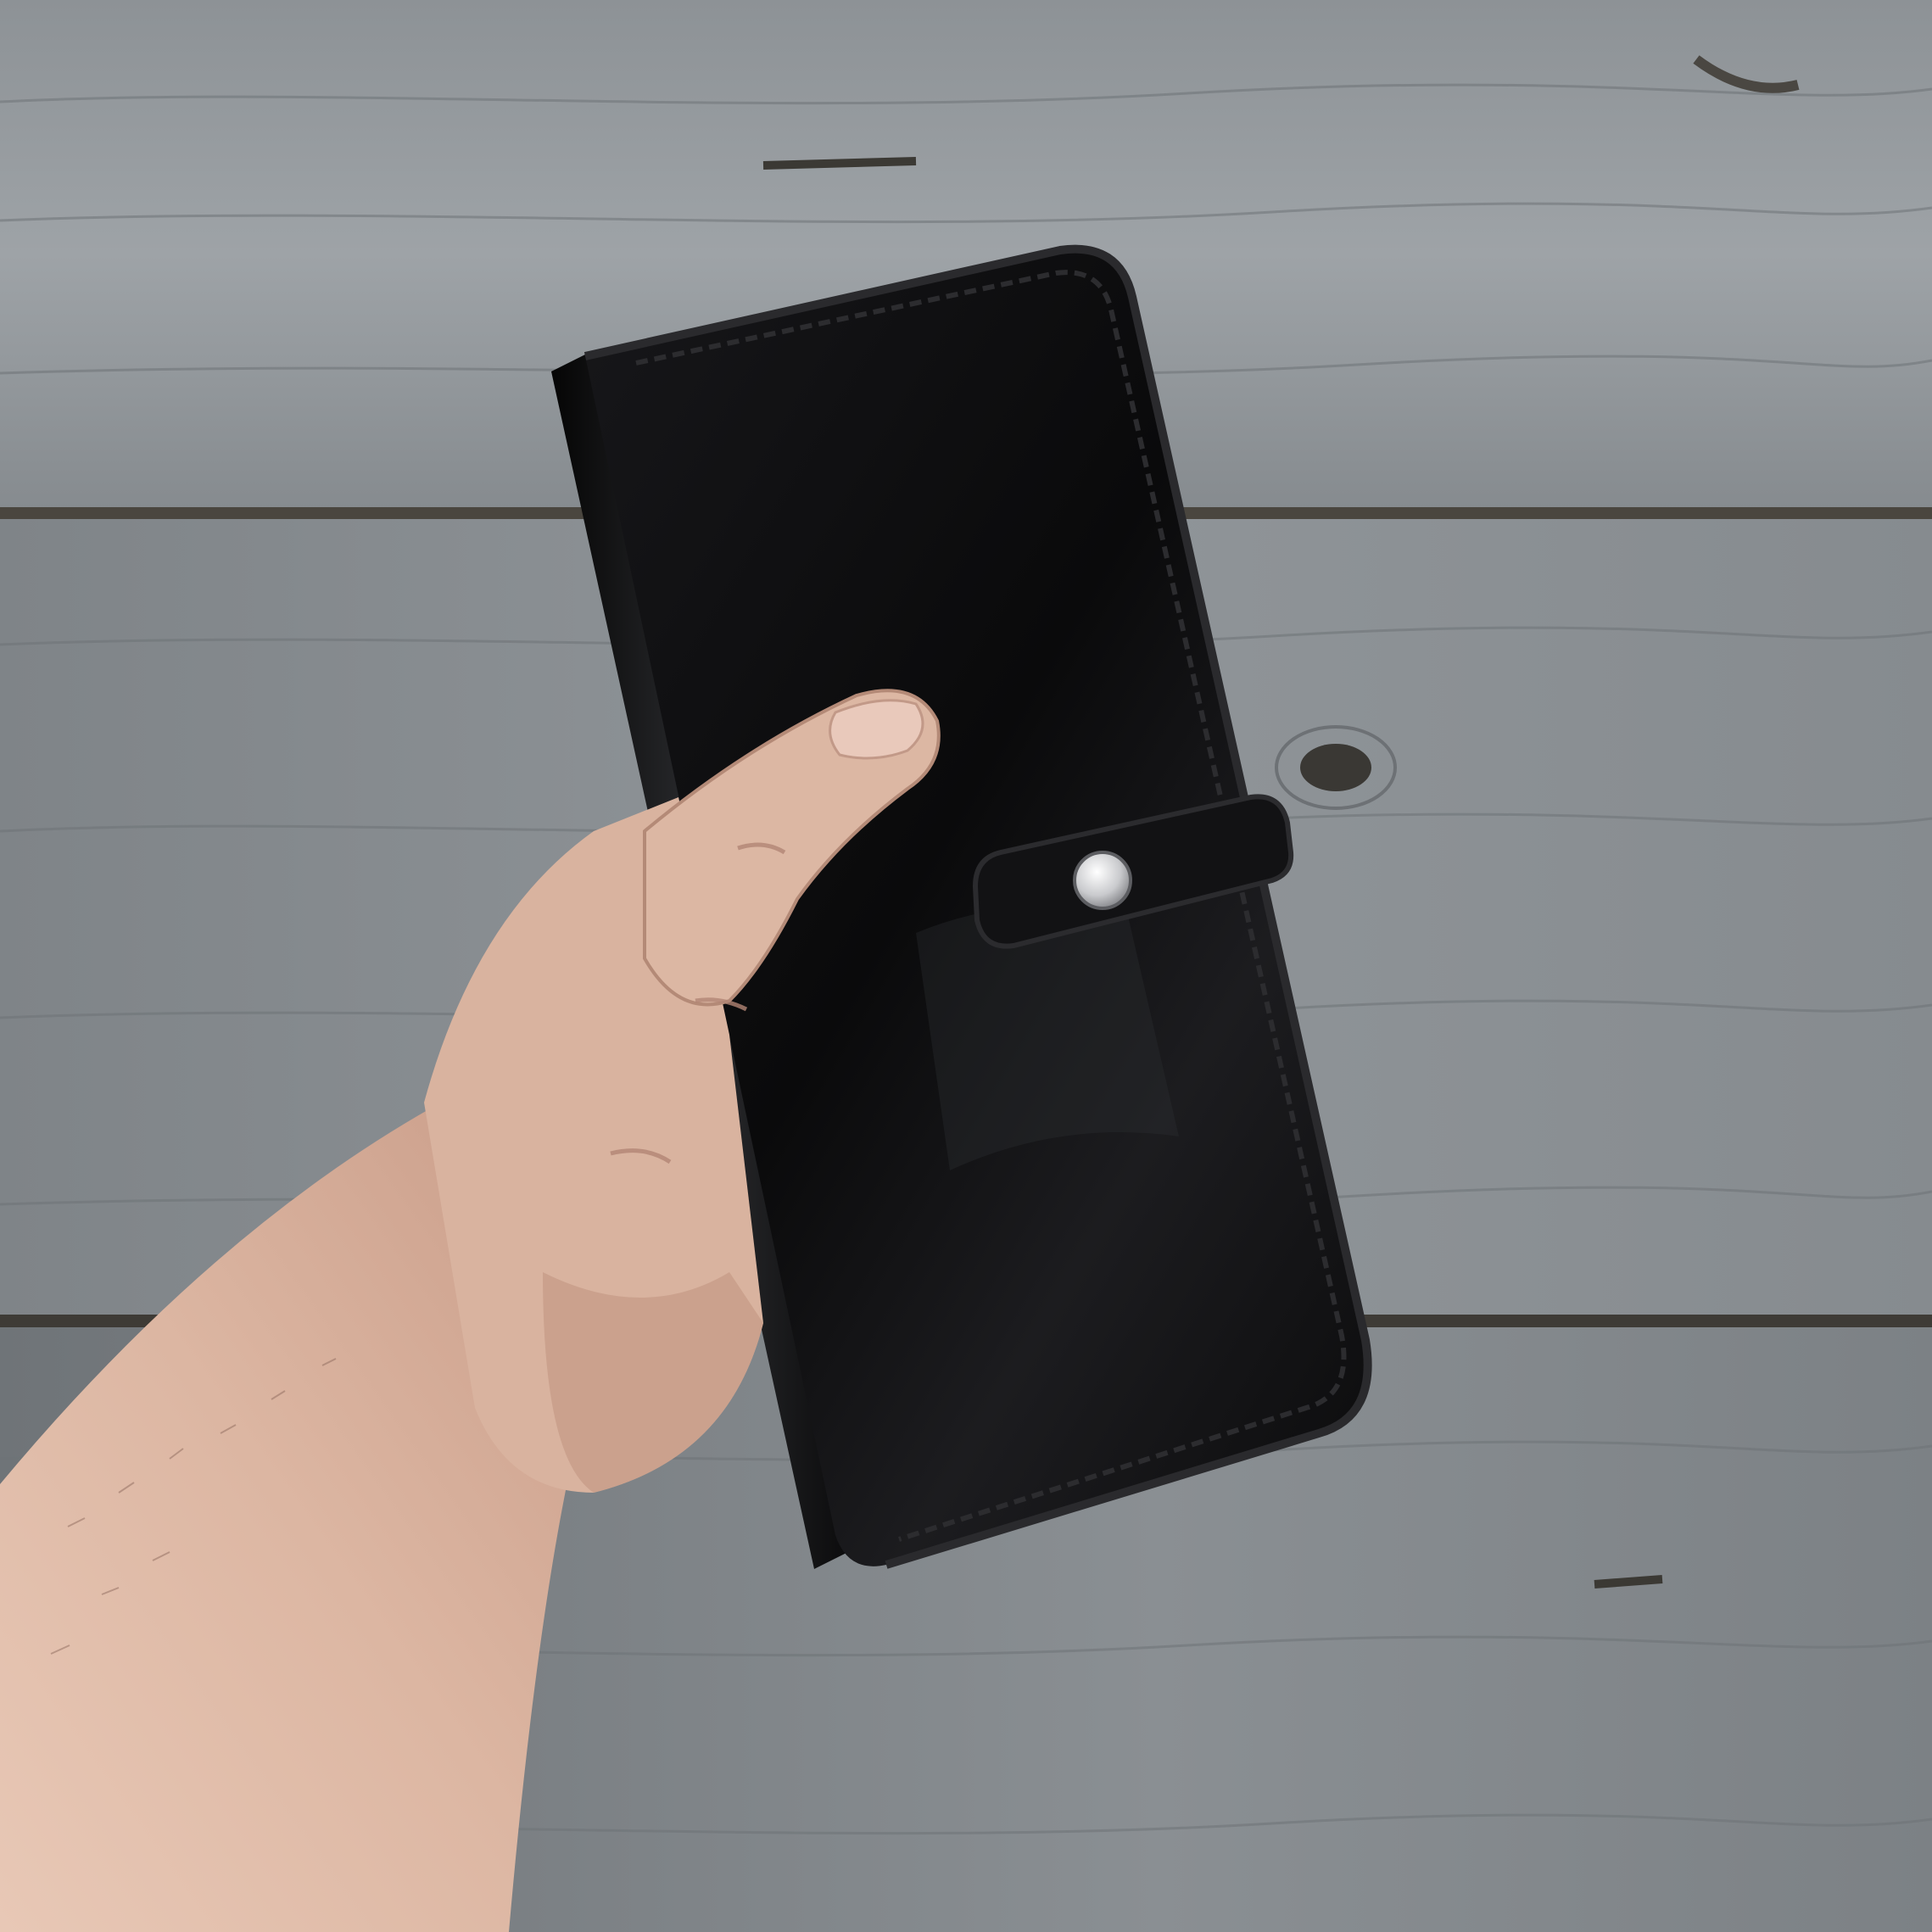  Describe the element at coordinates (1103, 881) in the screenshot. I see `snap-button` at that location.